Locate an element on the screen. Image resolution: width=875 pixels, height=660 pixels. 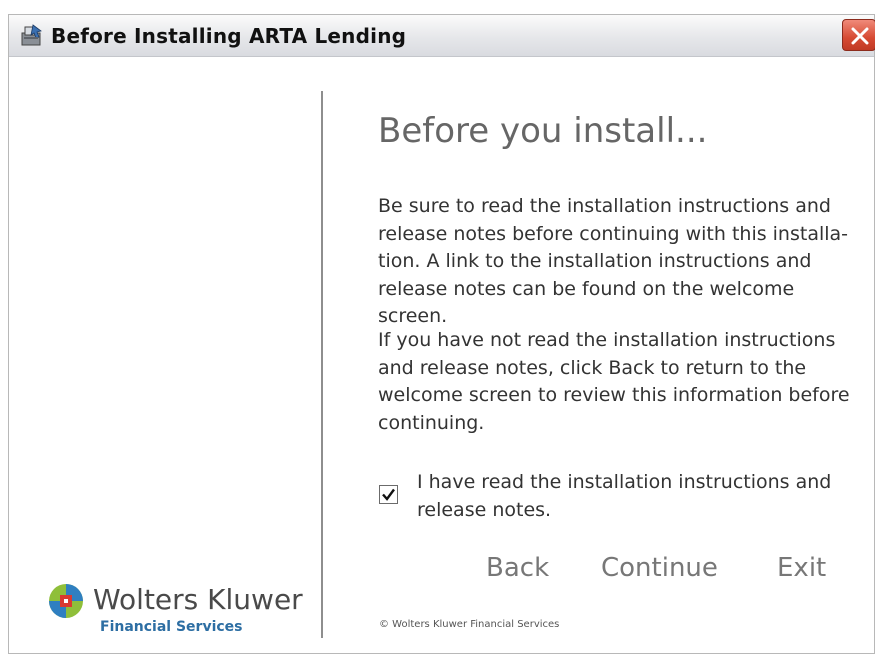
close-button is located at coordinates (858, 35).